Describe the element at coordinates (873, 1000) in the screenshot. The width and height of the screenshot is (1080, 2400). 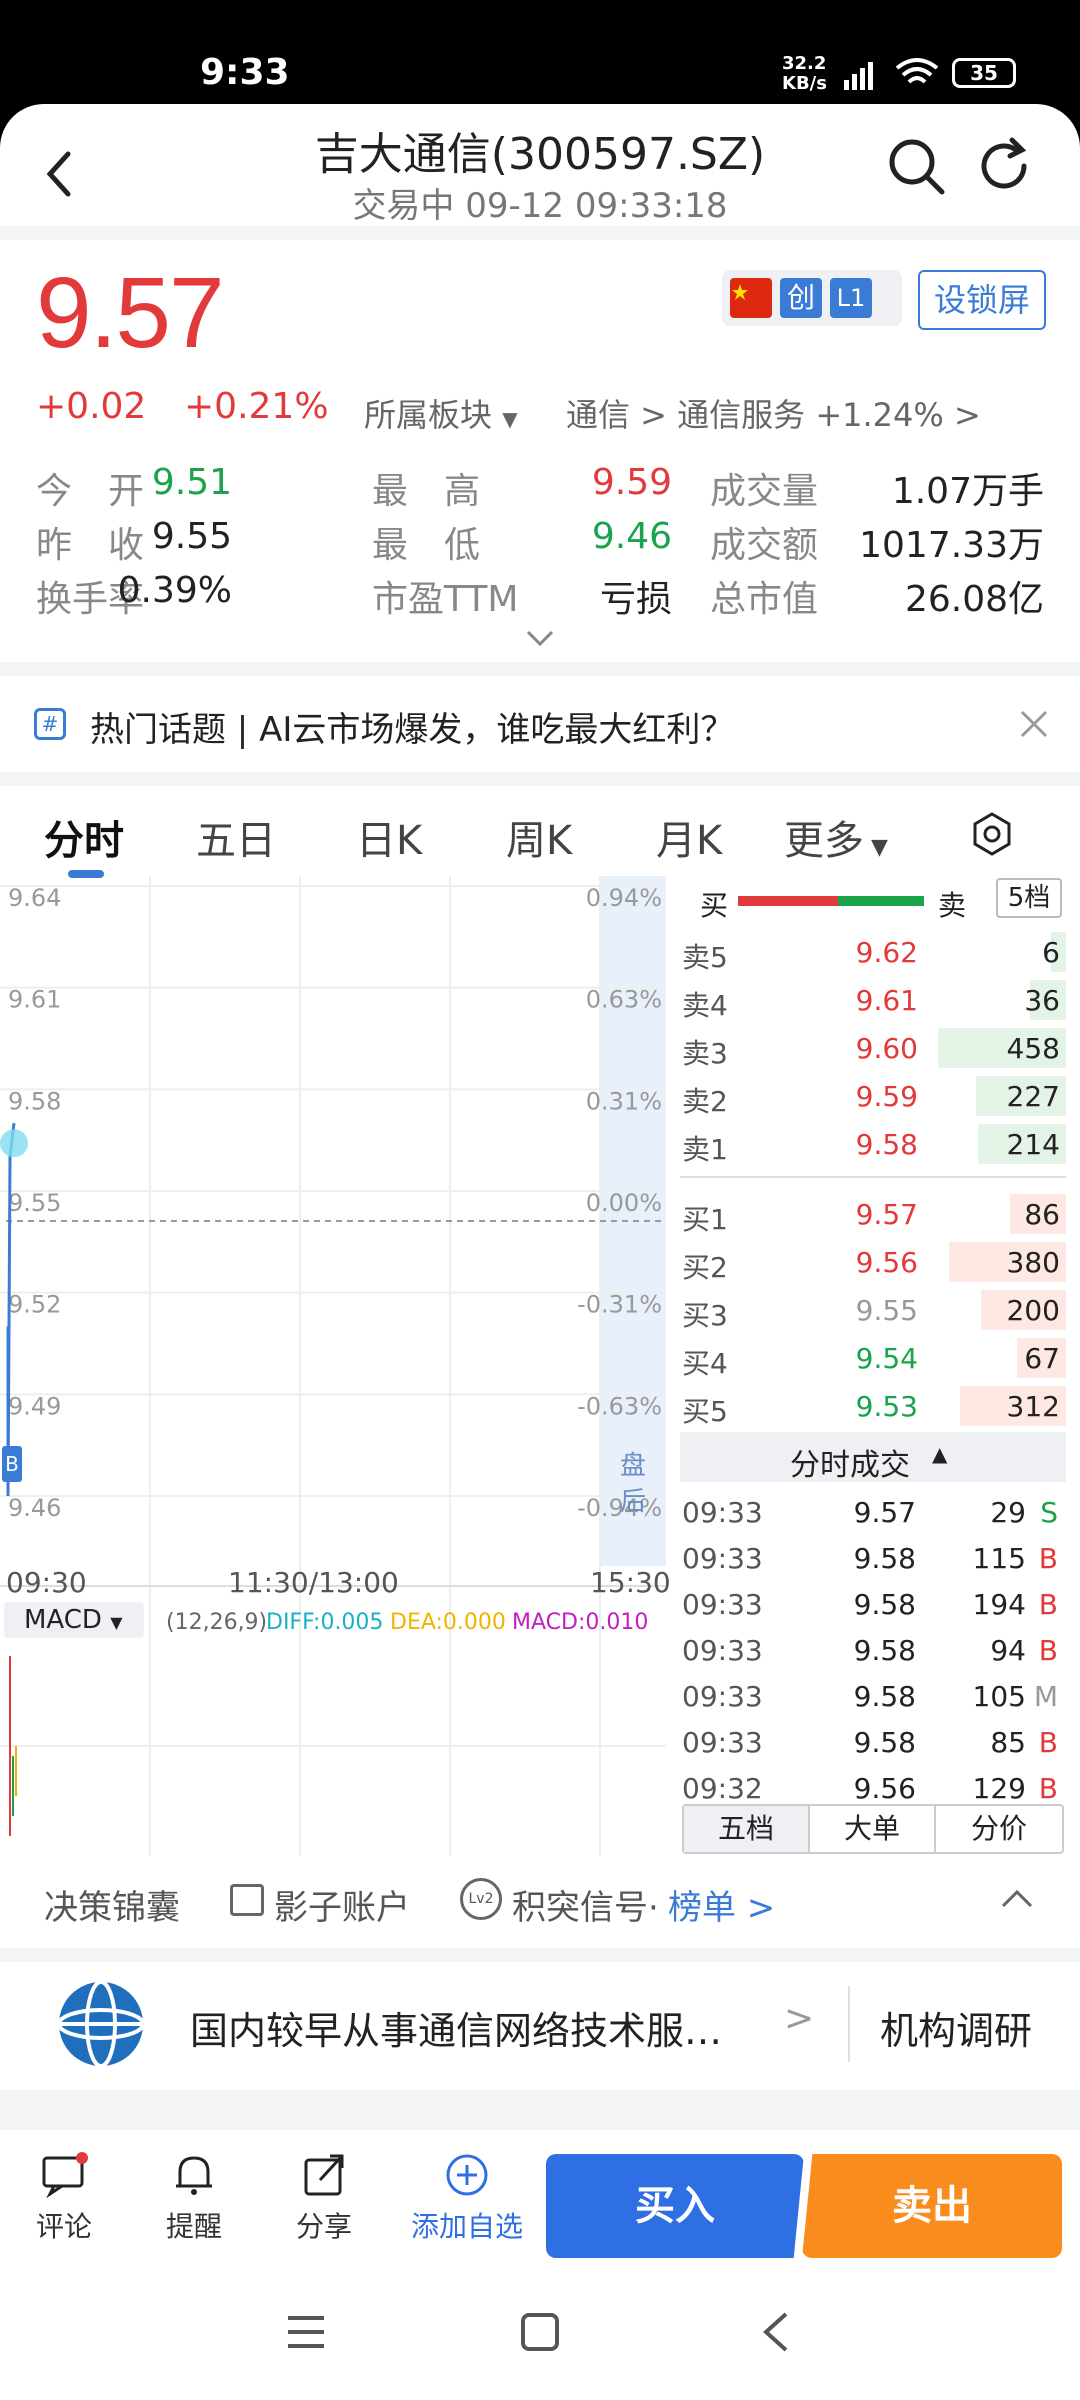
I see `orderbook-row: 卖4 9.61 36` at that location.